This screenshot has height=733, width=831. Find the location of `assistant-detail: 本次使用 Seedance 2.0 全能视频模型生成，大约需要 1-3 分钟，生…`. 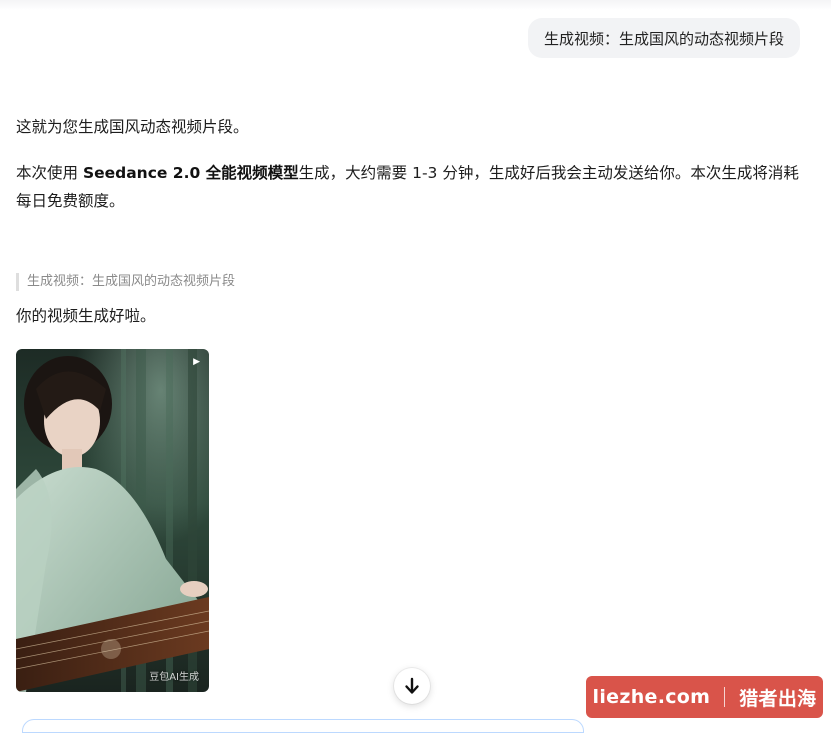

assistant-detail: 本次使用 Seedance 2.0 全能视频模型生成，大约需要 1-3 分钟，生… is located at coordinates (411, 187).